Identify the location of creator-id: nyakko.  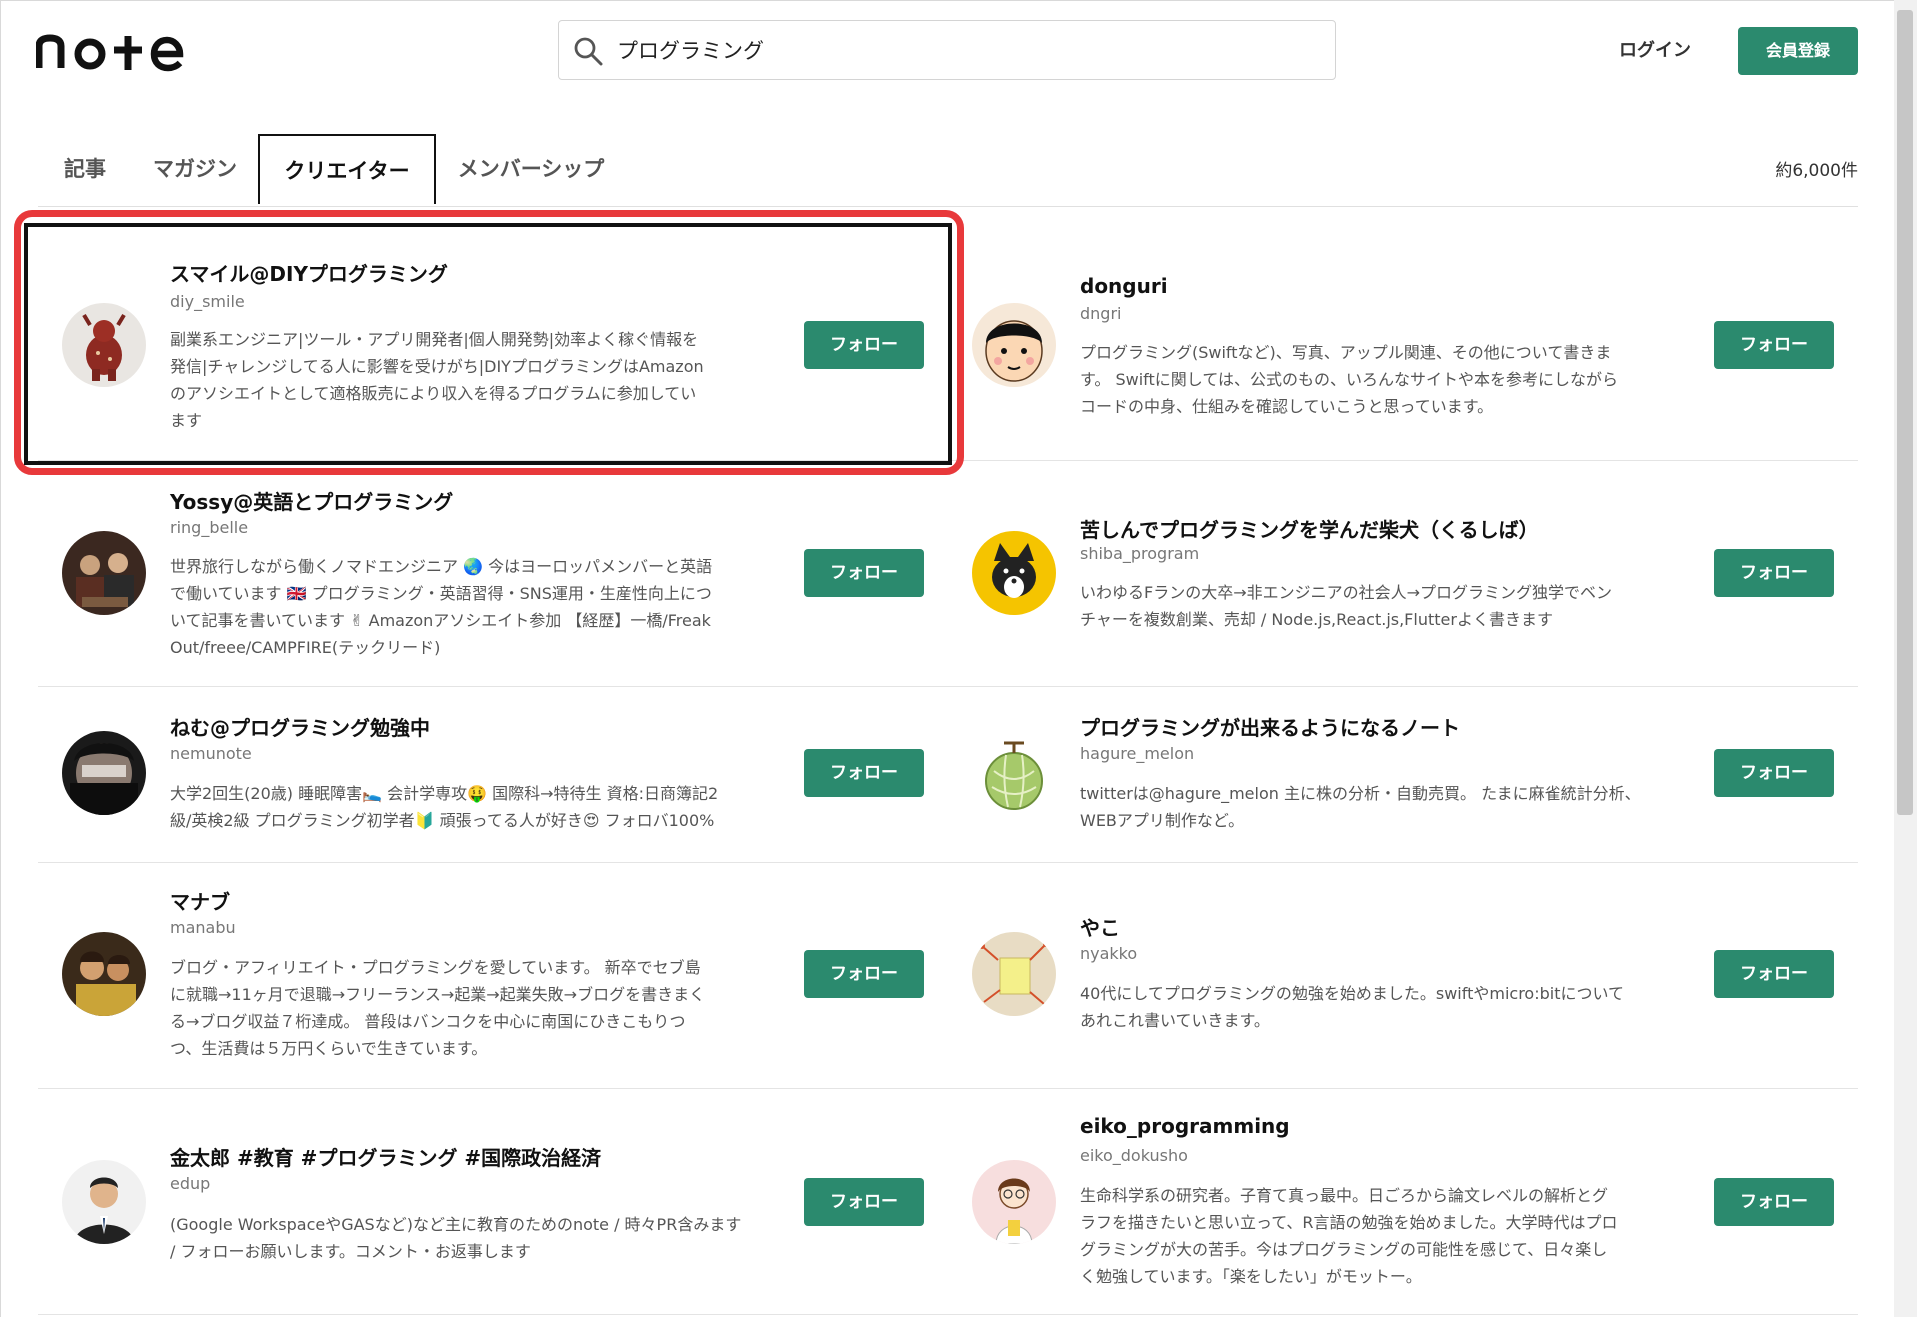
(1109, 953).